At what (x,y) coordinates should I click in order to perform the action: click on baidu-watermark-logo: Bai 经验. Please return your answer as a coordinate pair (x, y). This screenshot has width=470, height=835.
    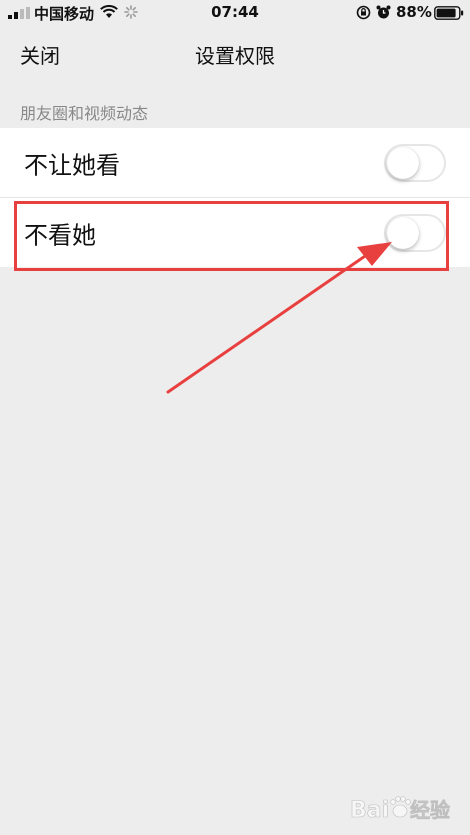
    Looking at the image, I should click on (400, 809).